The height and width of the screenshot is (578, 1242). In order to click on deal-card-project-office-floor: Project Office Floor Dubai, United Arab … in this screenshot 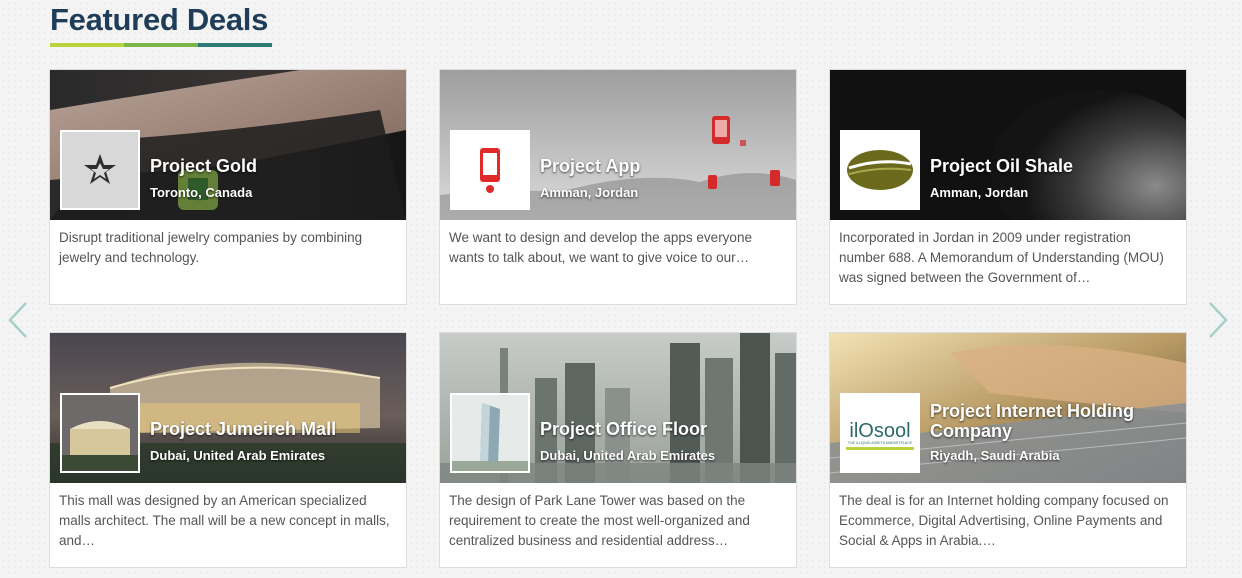, I will do `click(618, 450)`.